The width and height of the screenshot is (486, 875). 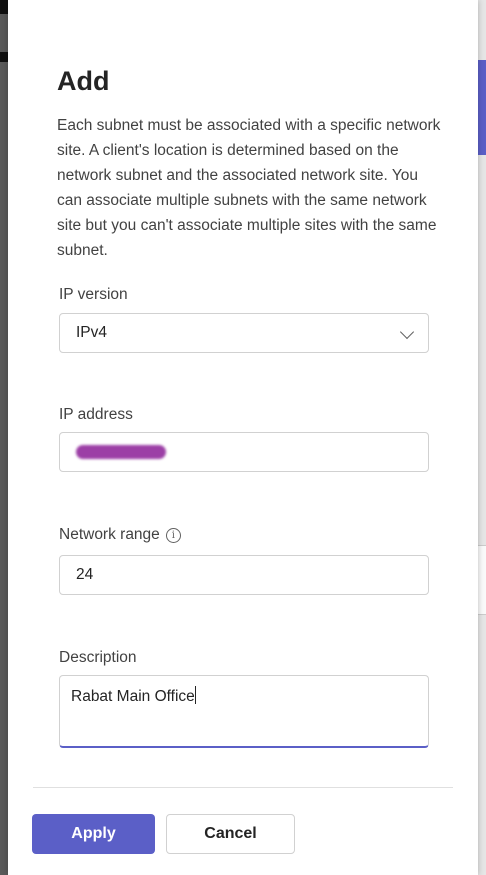 I want to click on ip-version-label: IP version, so click(x=93, y=295).